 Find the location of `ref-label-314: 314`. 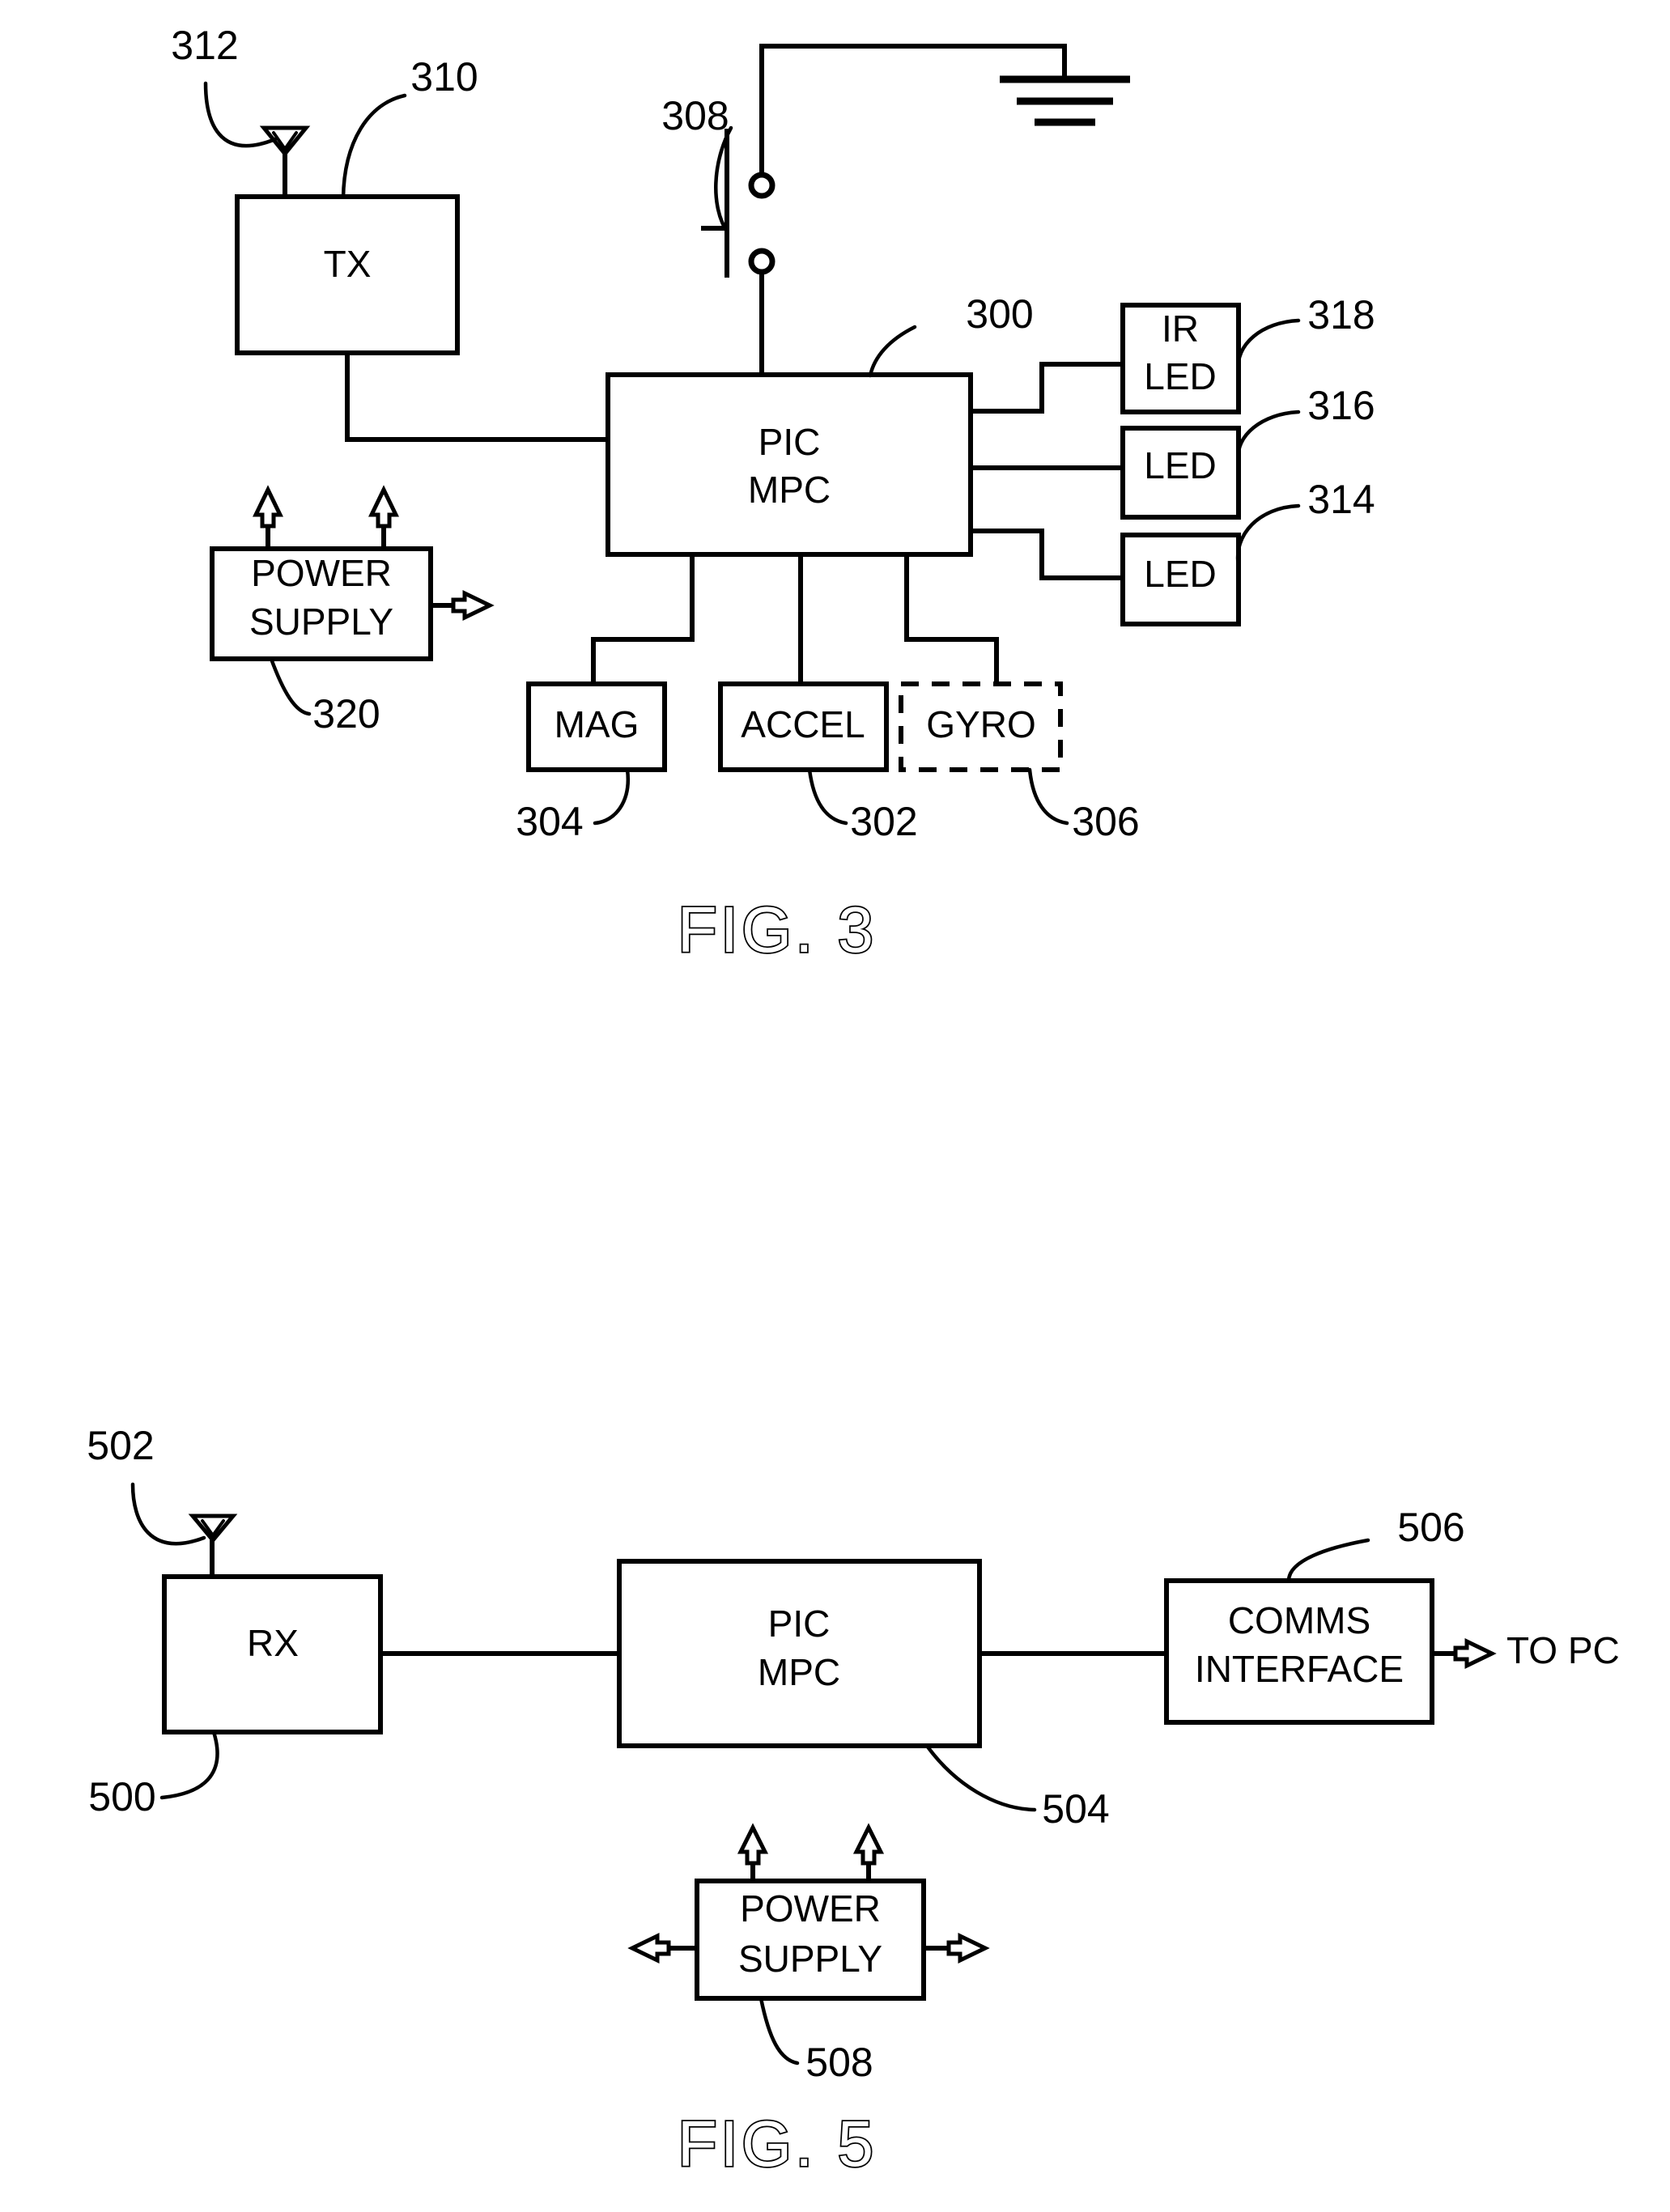

ref-label-314: 314 is located at coordinates (1341, 499).